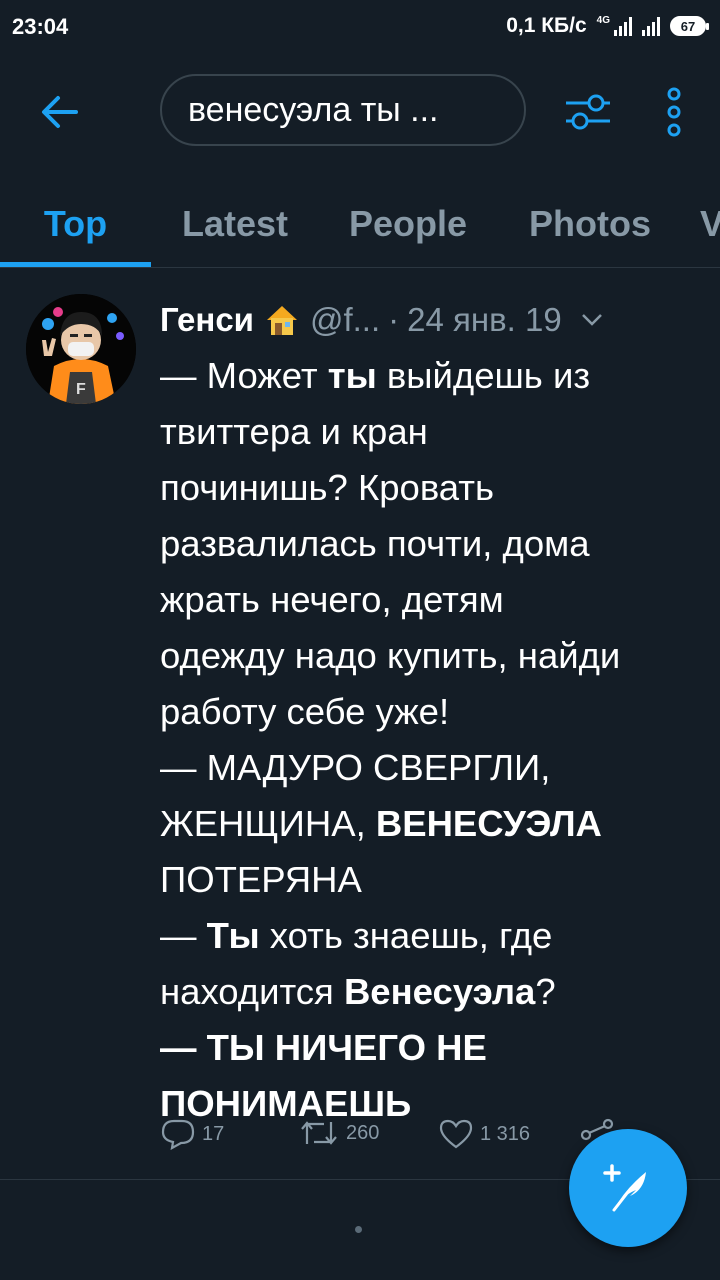 The width and height of the screenshot is (720, 1280). I want to click on tweet-text-line: работу себе уже!, so click(430, 712).